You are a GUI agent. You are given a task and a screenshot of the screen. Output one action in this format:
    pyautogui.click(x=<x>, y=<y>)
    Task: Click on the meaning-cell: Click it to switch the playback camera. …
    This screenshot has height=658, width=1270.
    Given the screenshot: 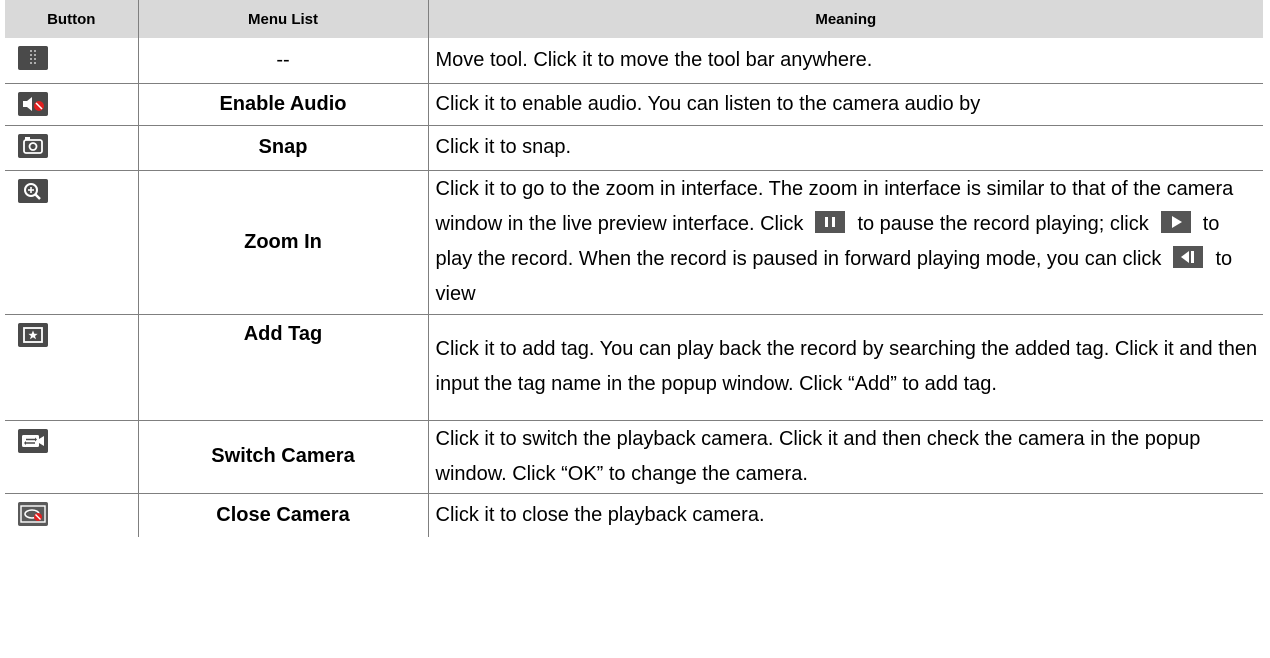 What is the action you would take?
    pyautogui.click(x=845, y=456)
    